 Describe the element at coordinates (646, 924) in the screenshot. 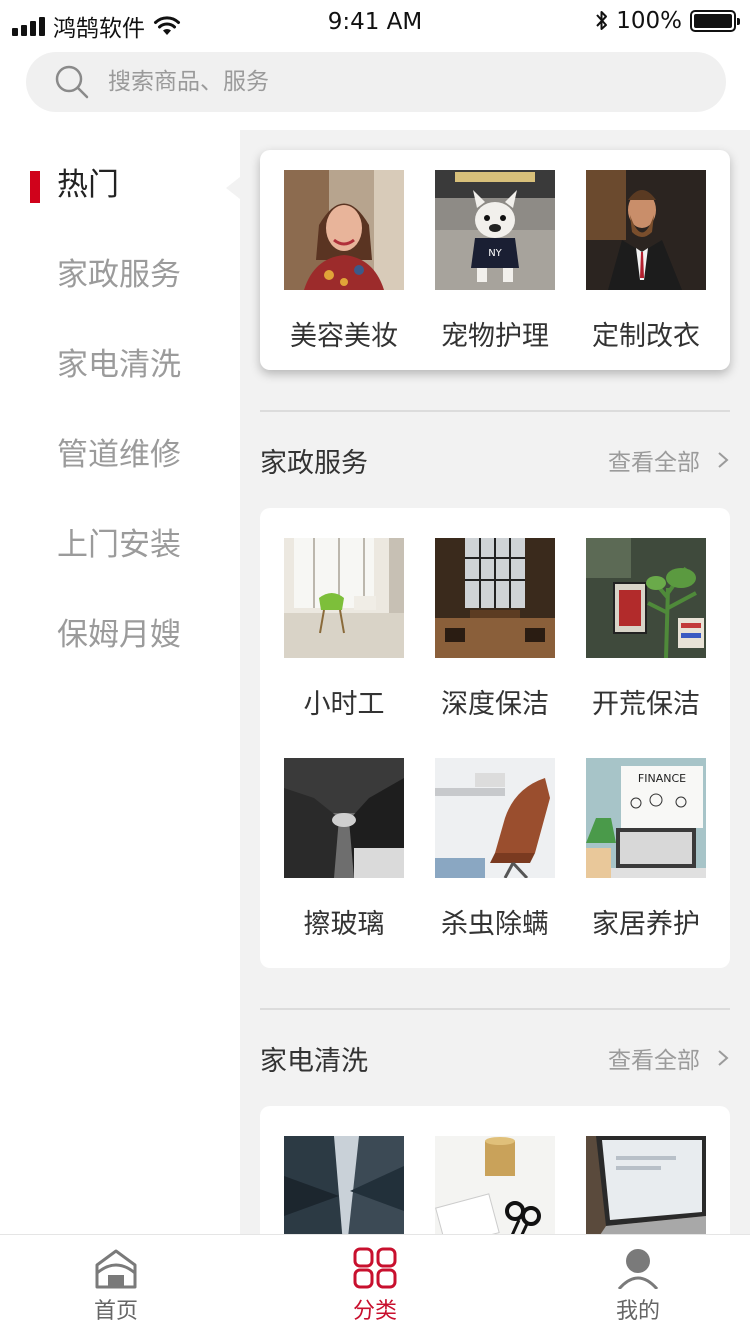

I see `service-label: 家居养护` at that location.